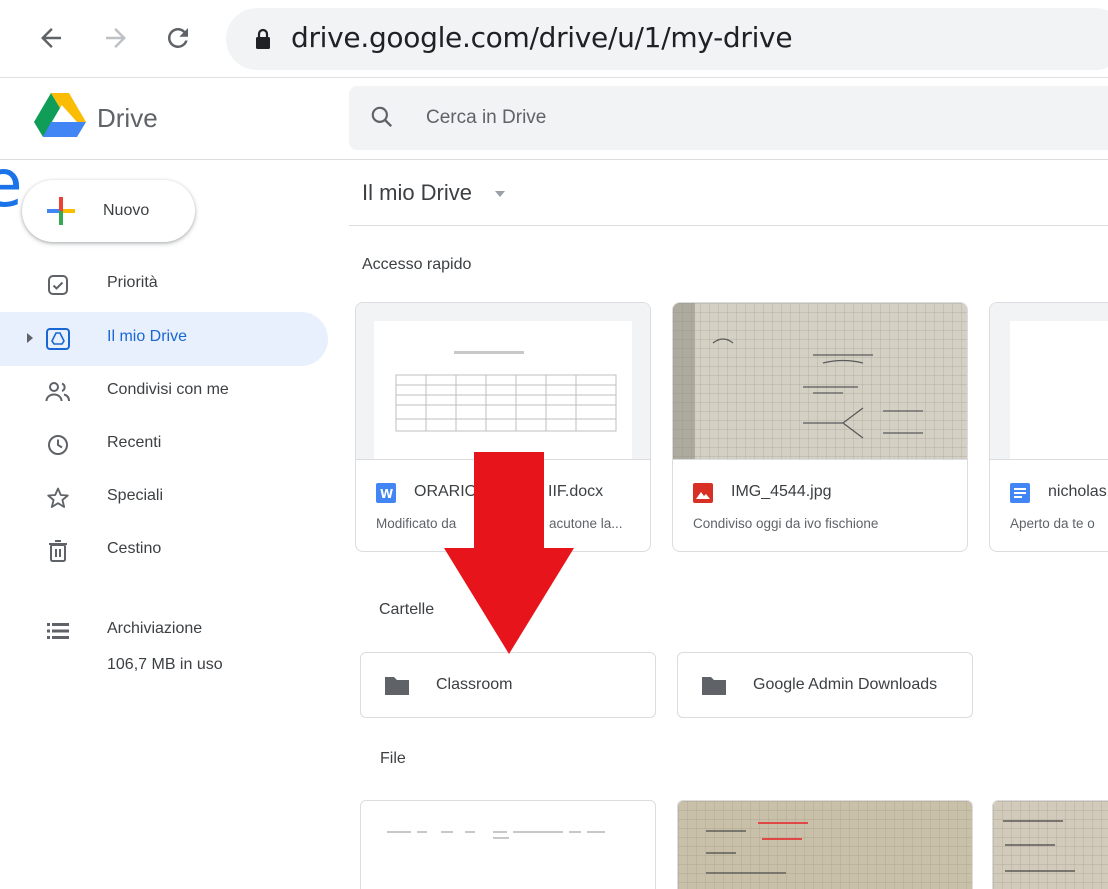 The width and height of the screenshot is (1108, 889). I want to click on shared-people-icon, so click(58, 392).